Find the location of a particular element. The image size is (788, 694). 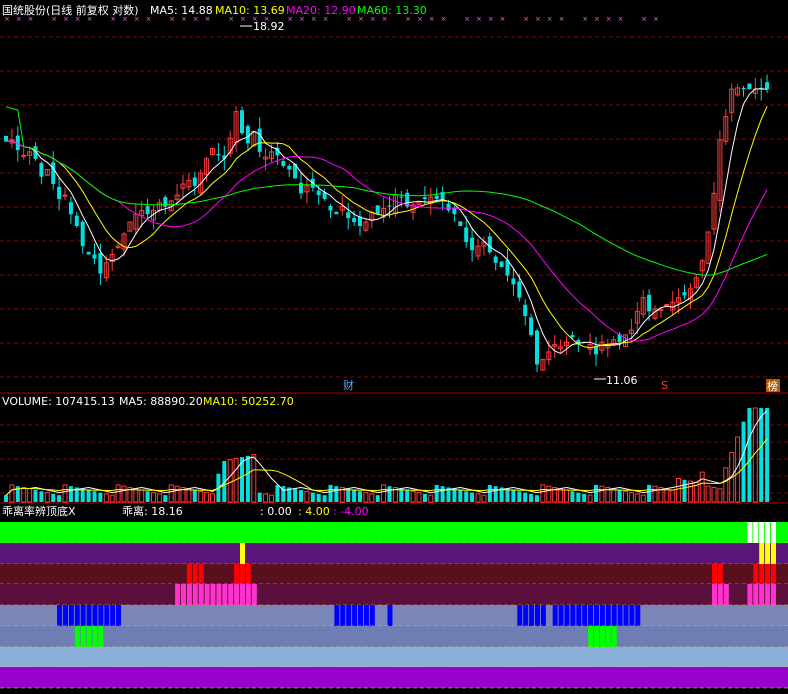

volume-ma5-readout: MA5: 88890.20 is located at coordinates (161, 401).